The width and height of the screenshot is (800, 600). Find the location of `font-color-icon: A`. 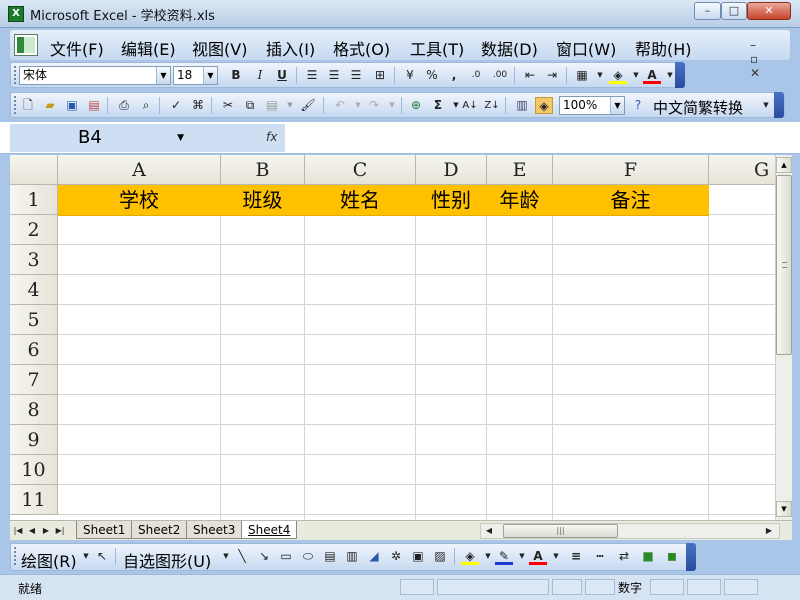

font-color-icon: A is located at coordinates (538, 556).